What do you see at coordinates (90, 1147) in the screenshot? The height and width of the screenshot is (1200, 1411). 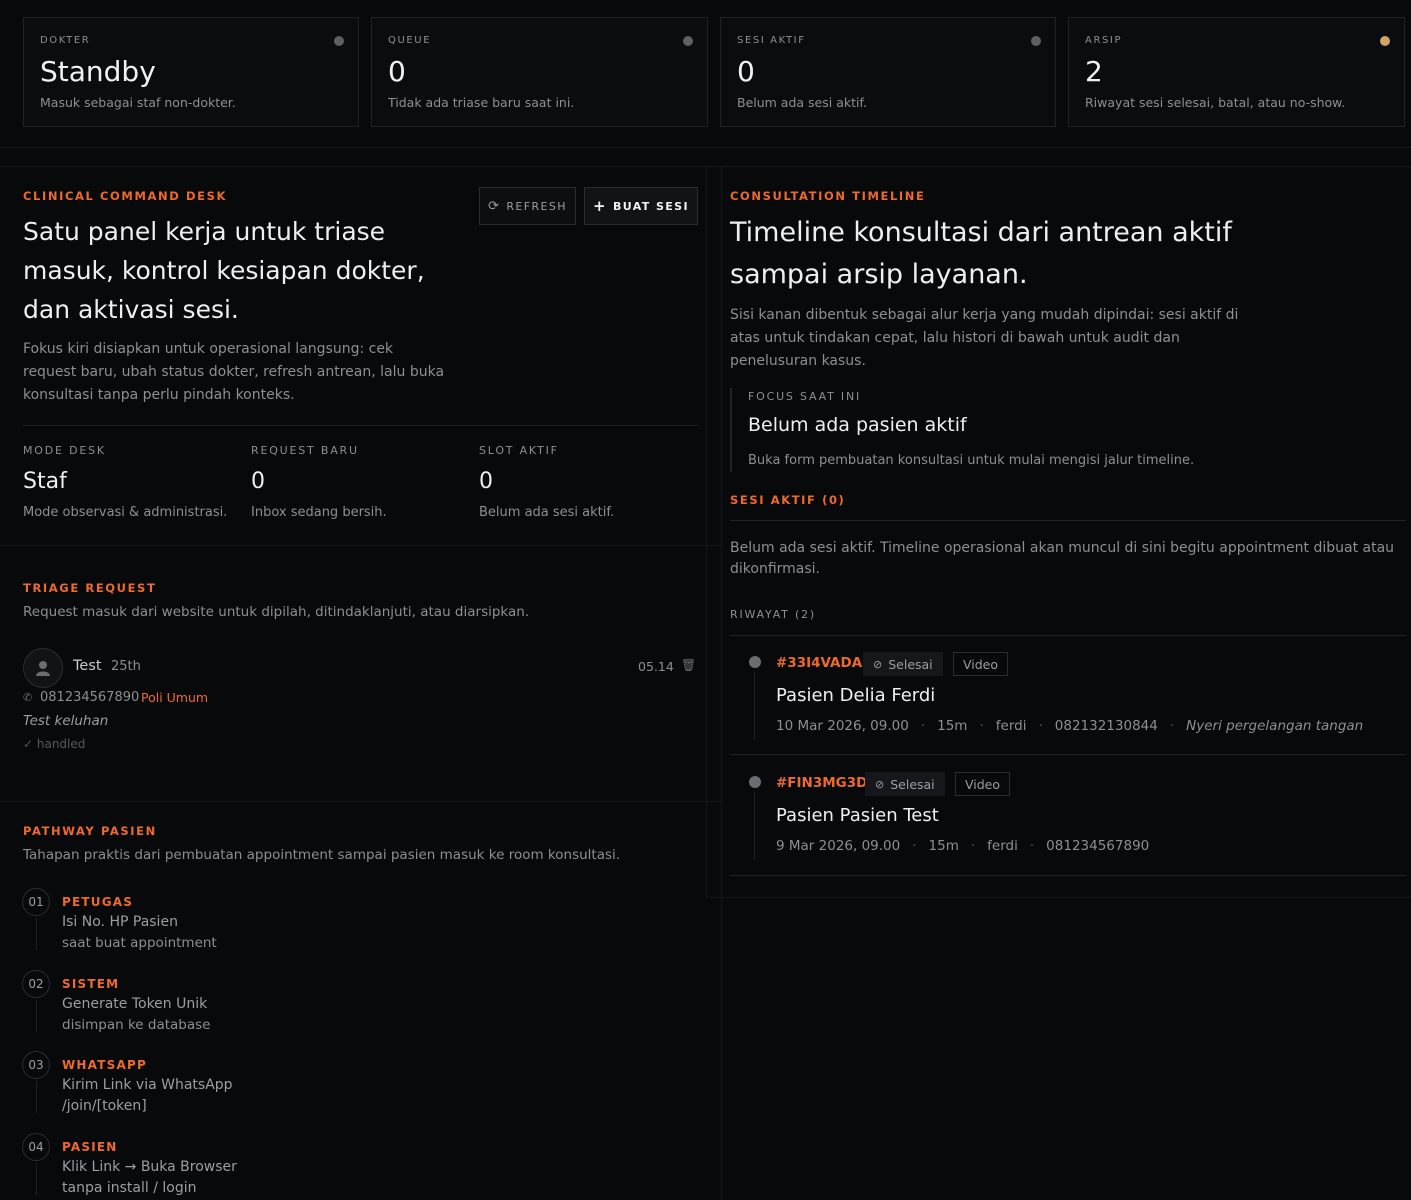 I see `step-label: PASIEN` at bounding box center [90, 1147].